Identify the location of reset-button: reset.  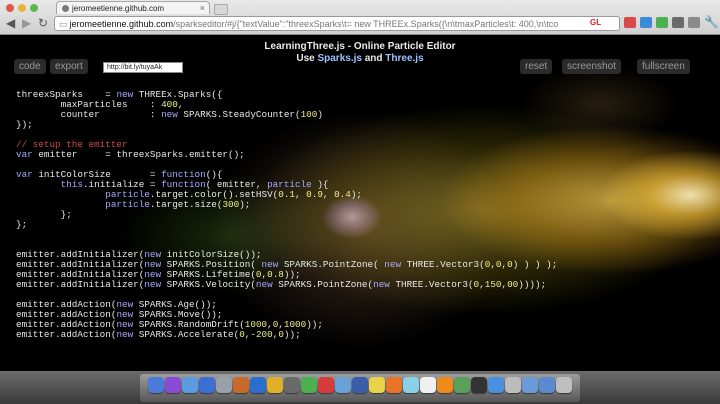
(536, 66).